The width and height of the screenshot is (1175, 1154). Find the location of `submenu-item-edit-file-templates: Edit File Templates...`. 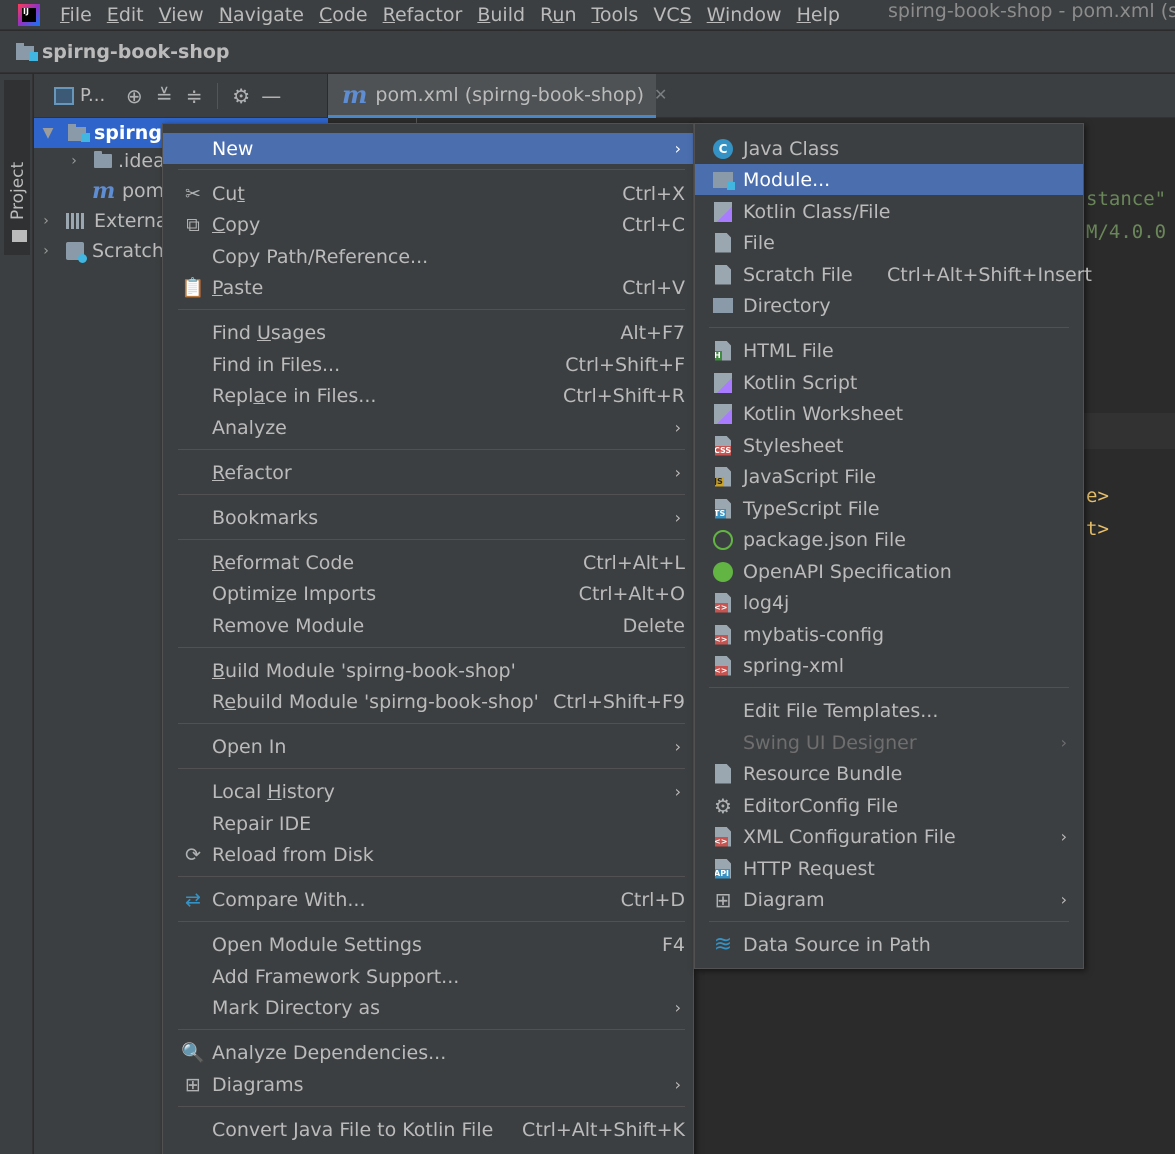

submenu-item-edit-file-templates: Edit File Templates... is located at coordinates (889, 710).